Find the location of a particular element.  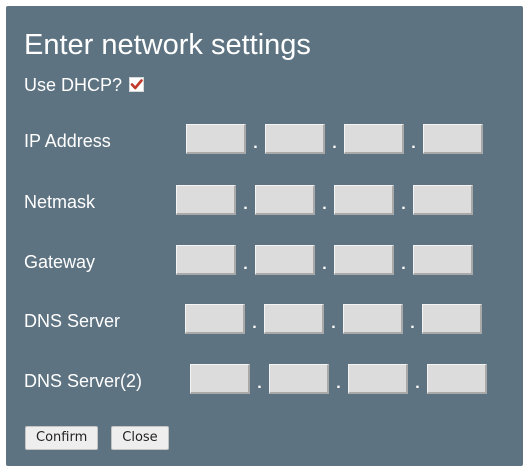

netmask-row: Netmask . . . is located at coordinates (274, 202).